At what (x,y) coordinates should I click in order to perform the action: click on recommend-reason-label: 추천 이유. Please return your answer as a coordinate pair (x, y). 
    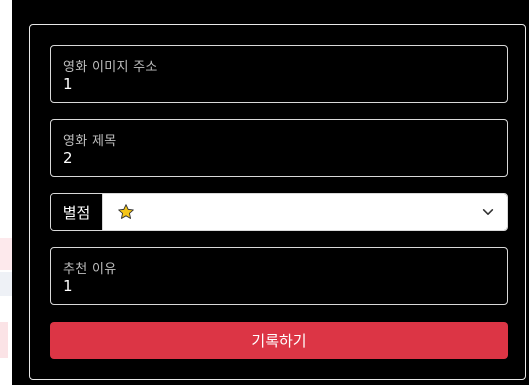
    Looking at the image, I should click on (90, 269).